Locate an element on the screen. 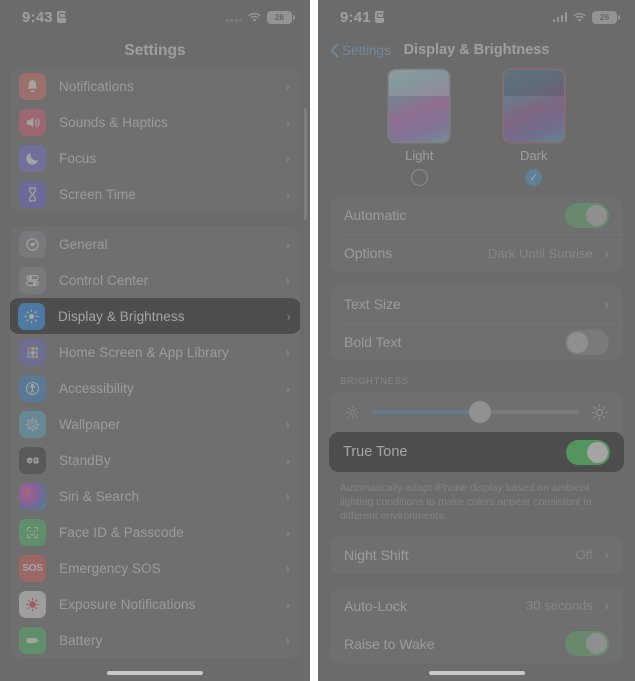  row-label: True Tone is located at coordinates (375, 452).